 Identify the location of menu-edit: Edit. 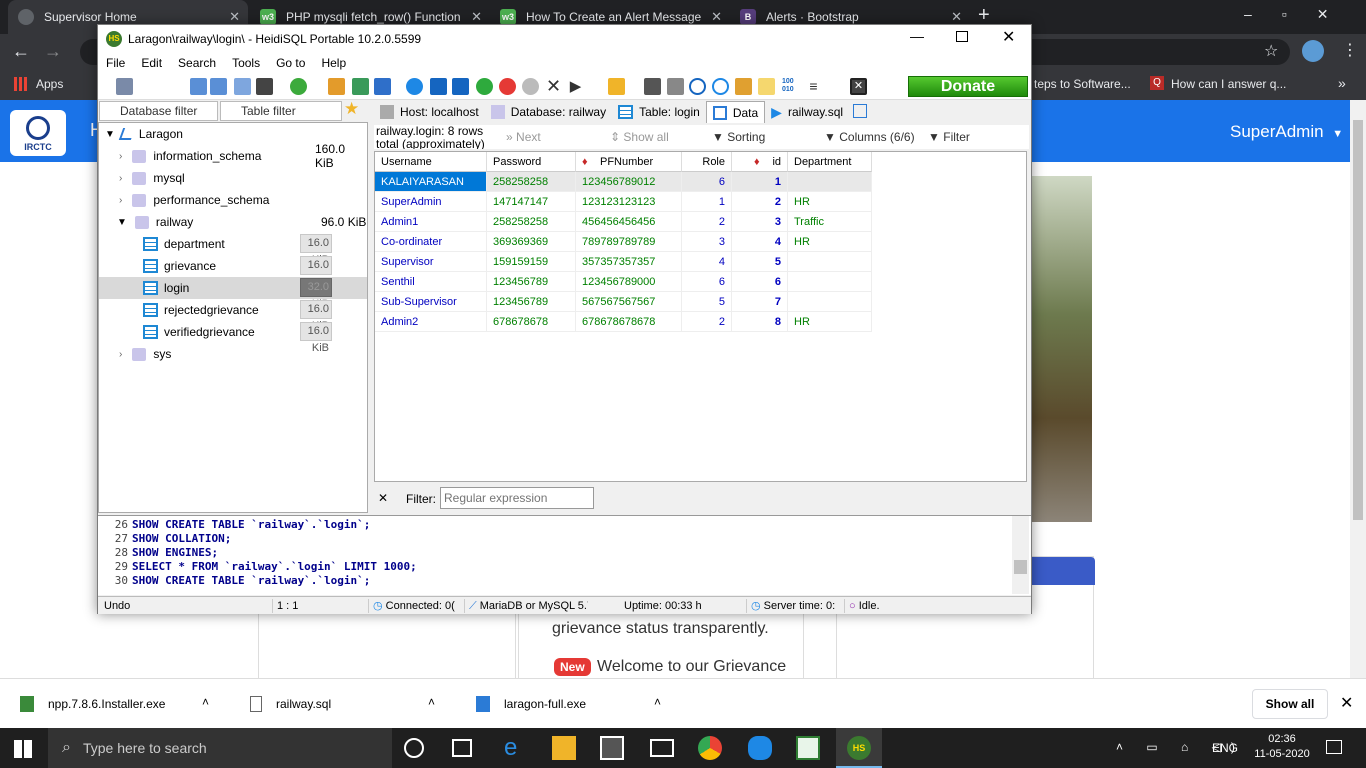
(151, 63).